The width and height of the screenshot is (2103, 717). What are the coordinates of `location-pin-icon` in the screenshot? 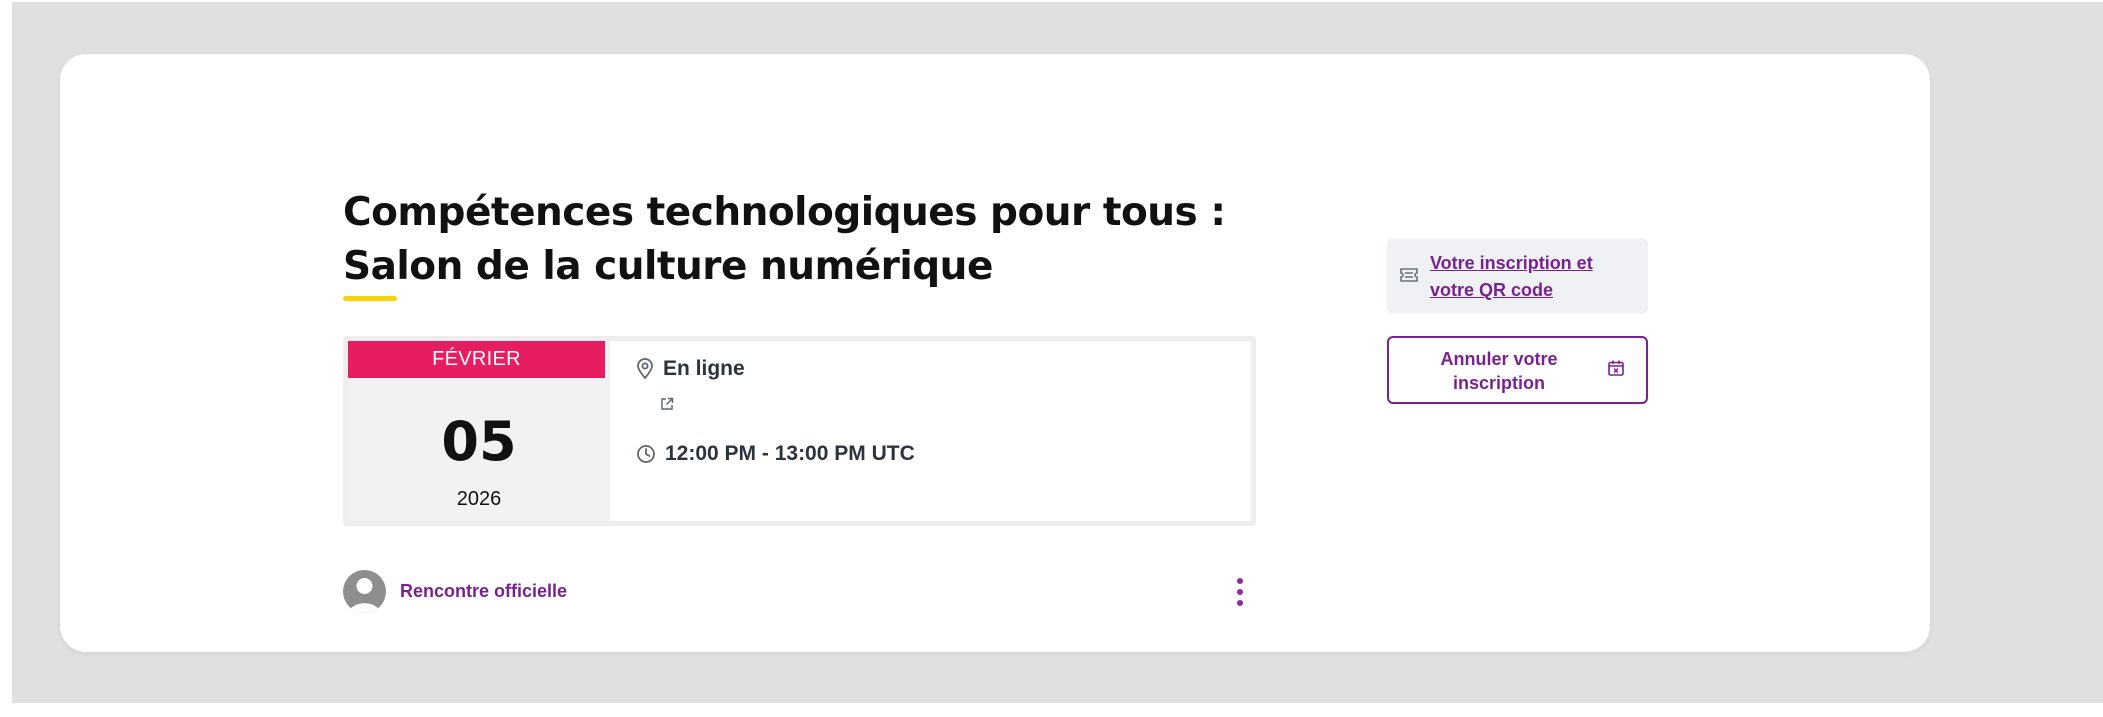 It's located at (645, 369).